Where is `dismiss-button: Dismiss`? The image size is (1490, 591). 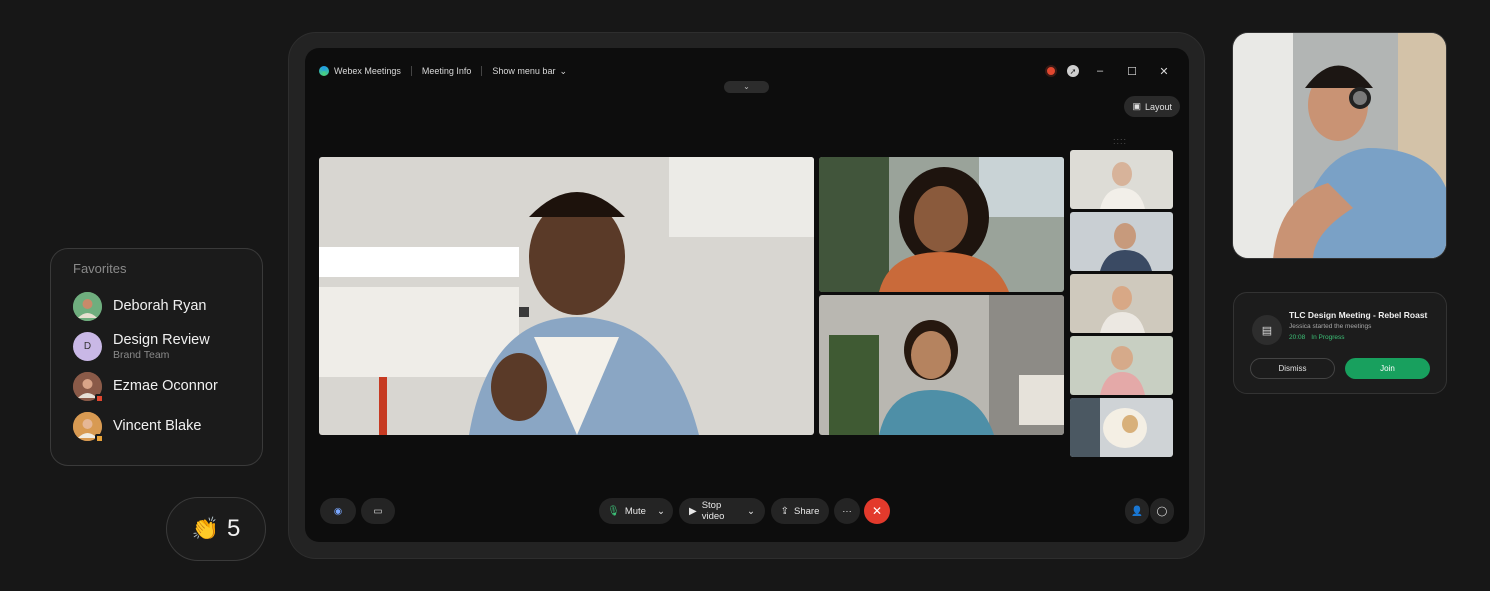
dismiss-button: Dismiss is located at coordinates (1292, 368).